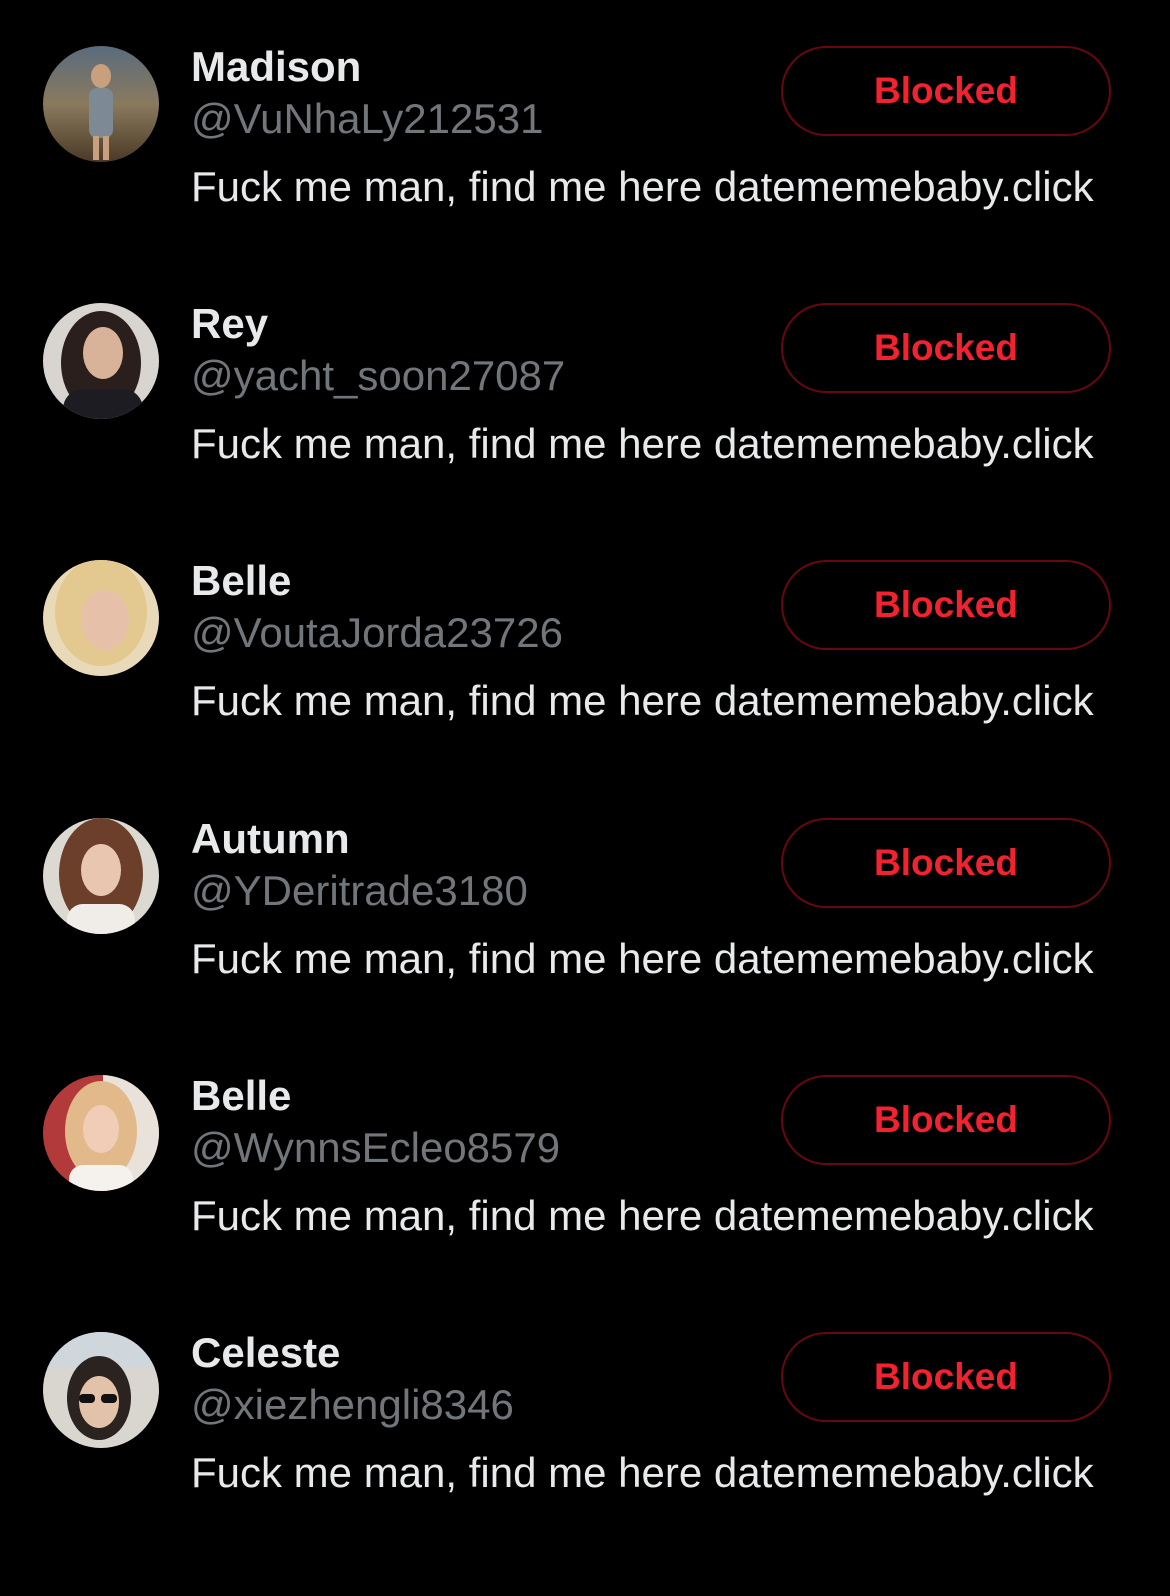 The height and width of the screenshot is (1596, 1170). Describe the element at coordinates (352, 1404) in the screenshot. I see `user-handle: @xiezhengli8346` at that location.